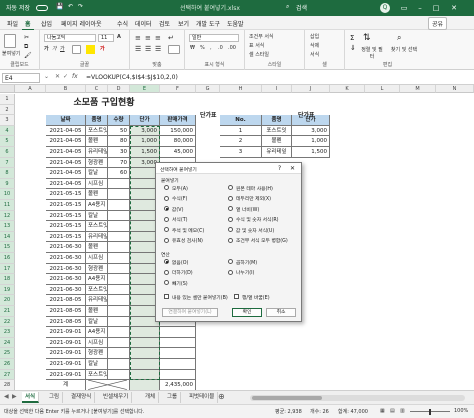 This screenshot has width=474, height=418. What do you see at coordinates (145, 152) in the screenshot?
I see `table-cell: 1,500` at bounding box center [145, 152].